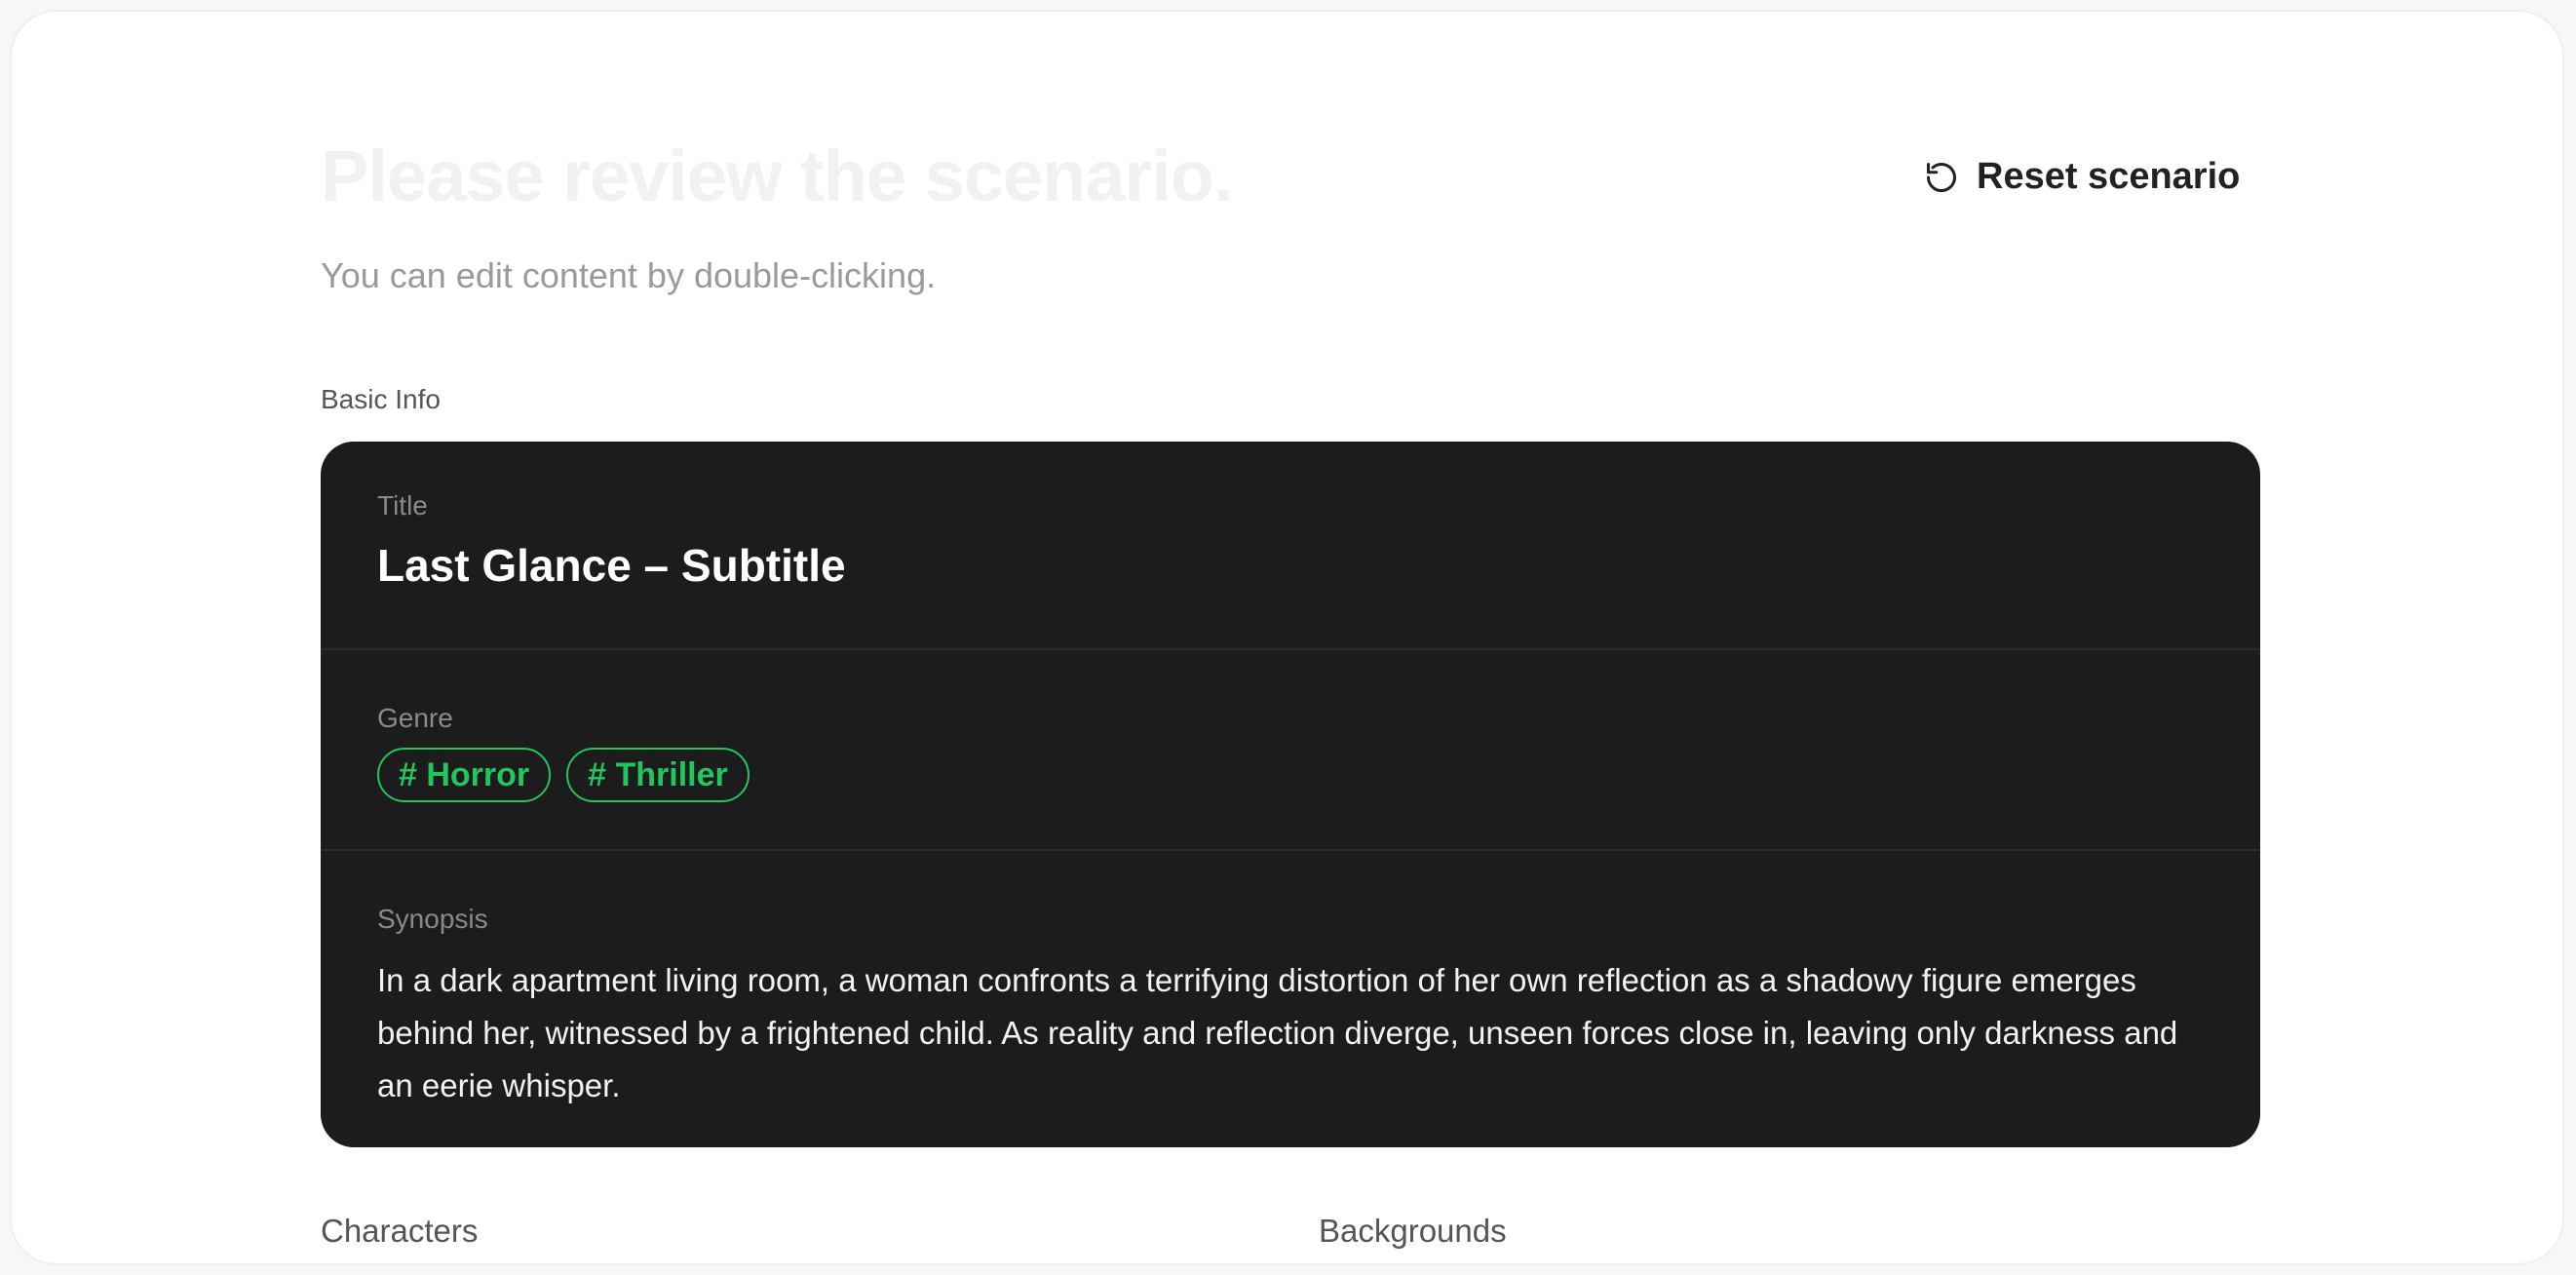 The image size is (2576, 1275). What do you see at coordinates (402, 506) in the screenshot?
I see `title-field-label: Title` at bounding box center [402, 506].